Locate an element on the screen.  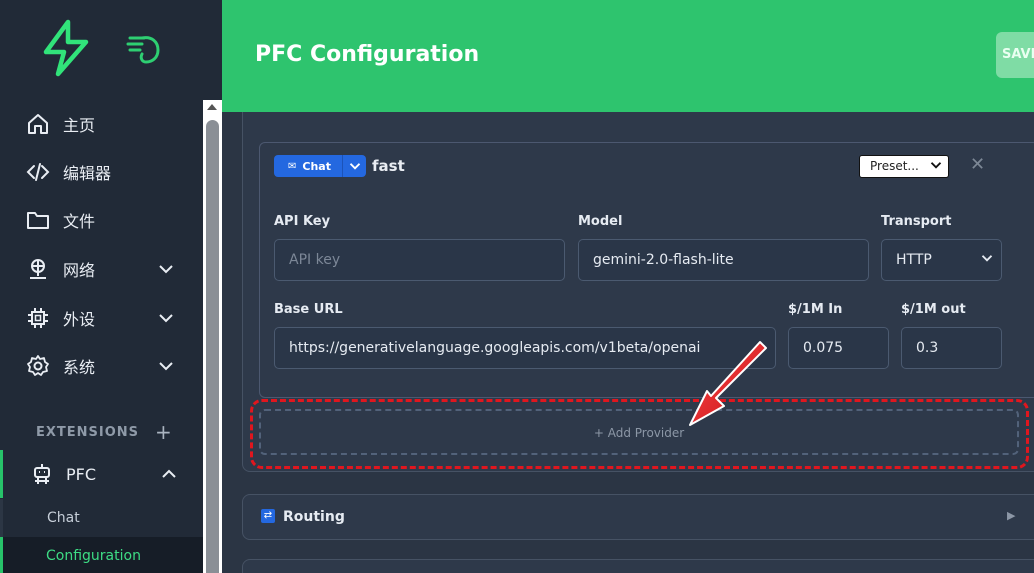
sidebar-subitem-configuration: Configuration is located at coordinates (101, 555).